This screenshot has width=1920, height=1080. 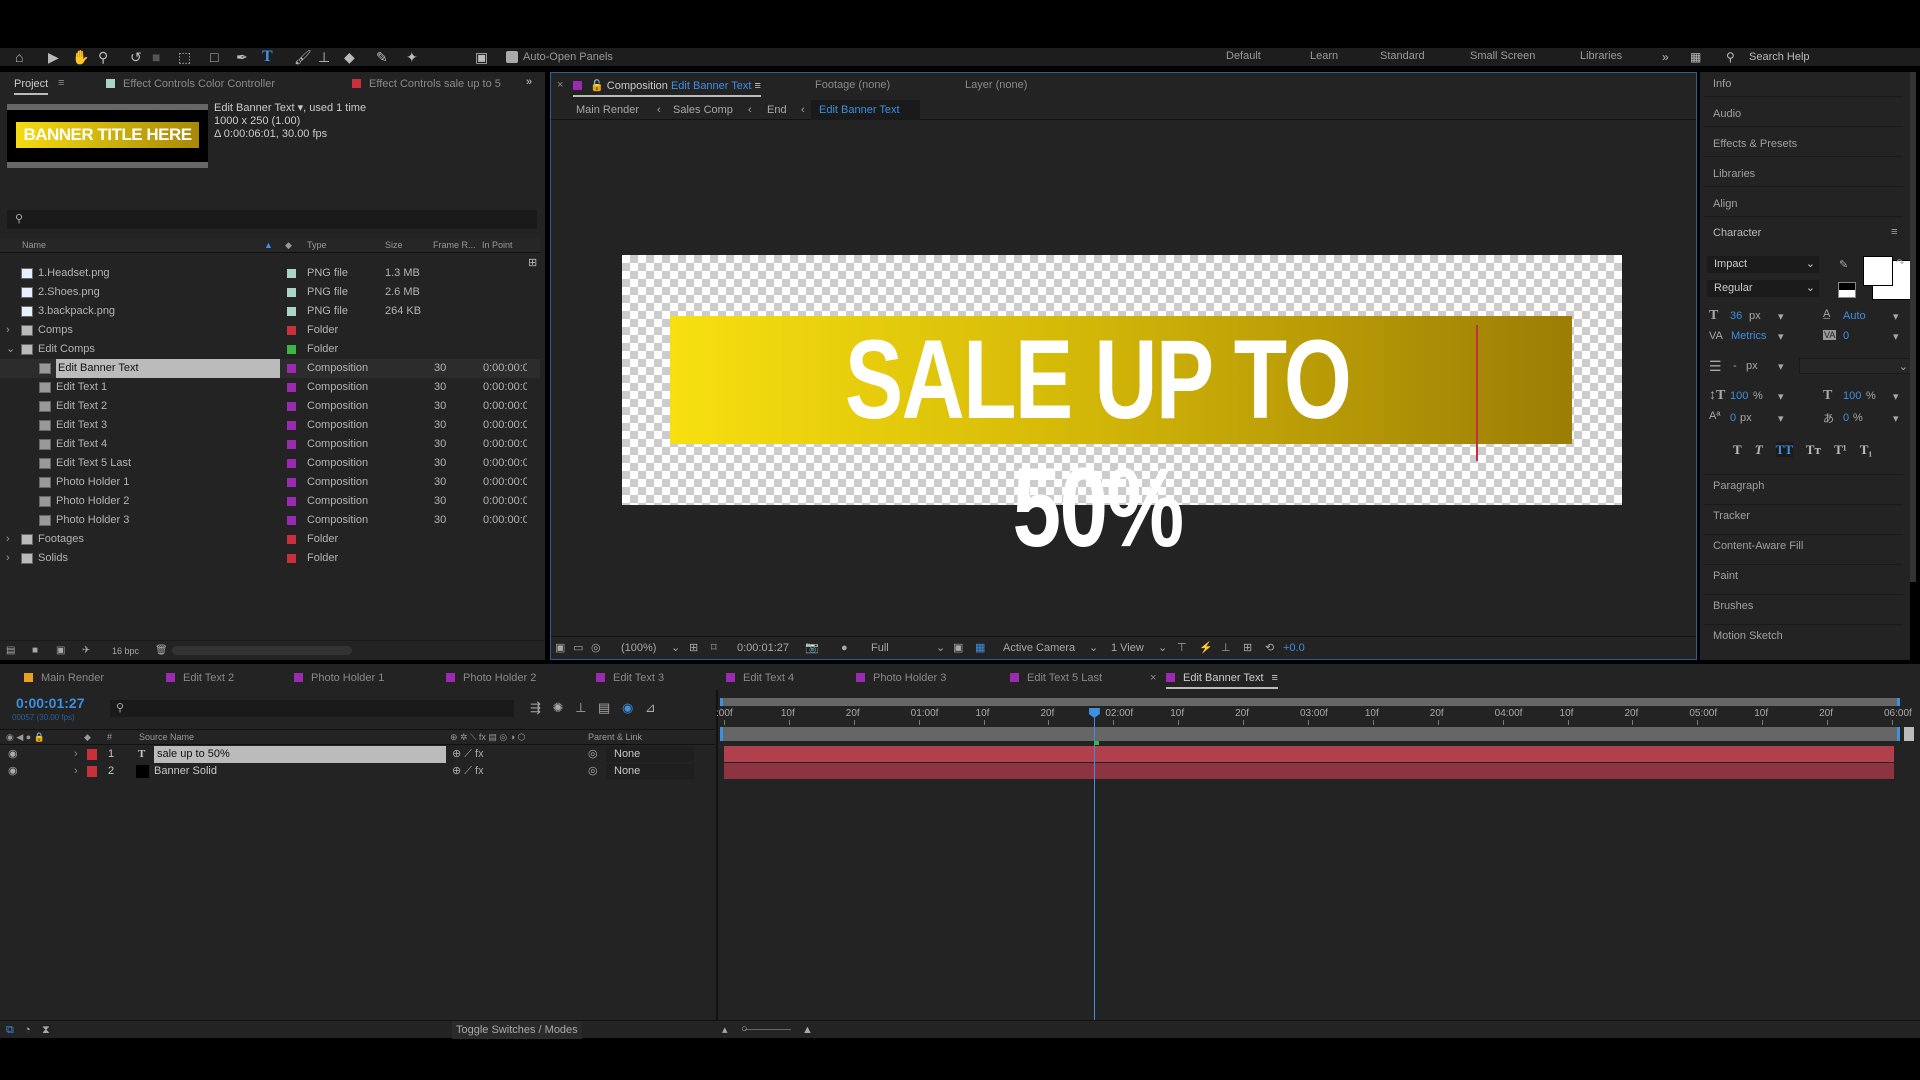 I want to click on workspace-standard: Standard, so click(x=1402, y=56).